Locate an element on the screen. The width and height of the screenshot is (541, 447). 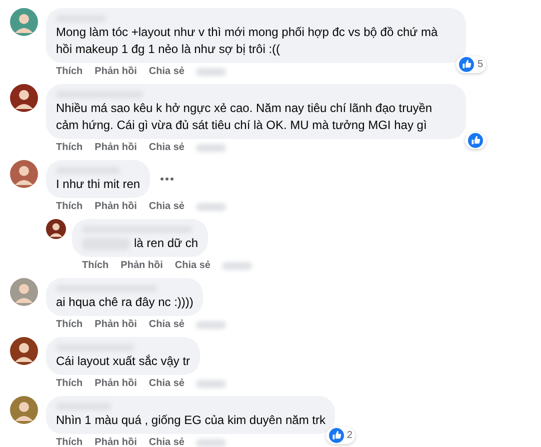
comment-text: I như thi mit ren is located at coordinates (98, 184).